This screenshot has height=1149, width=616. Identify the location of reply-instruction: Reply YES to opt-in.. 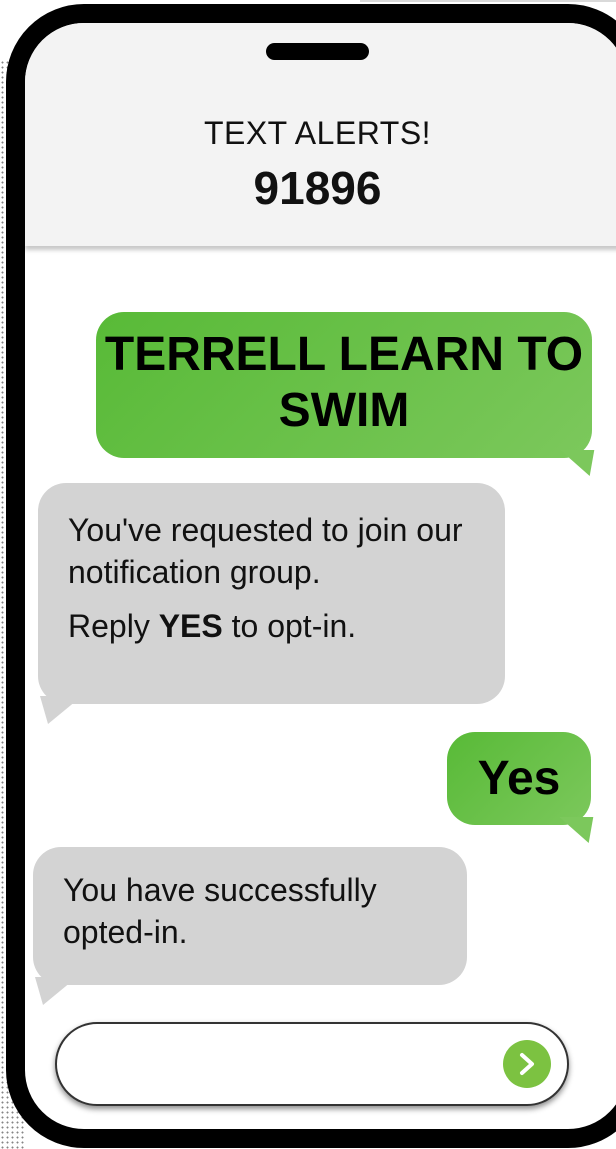
(212, 626).